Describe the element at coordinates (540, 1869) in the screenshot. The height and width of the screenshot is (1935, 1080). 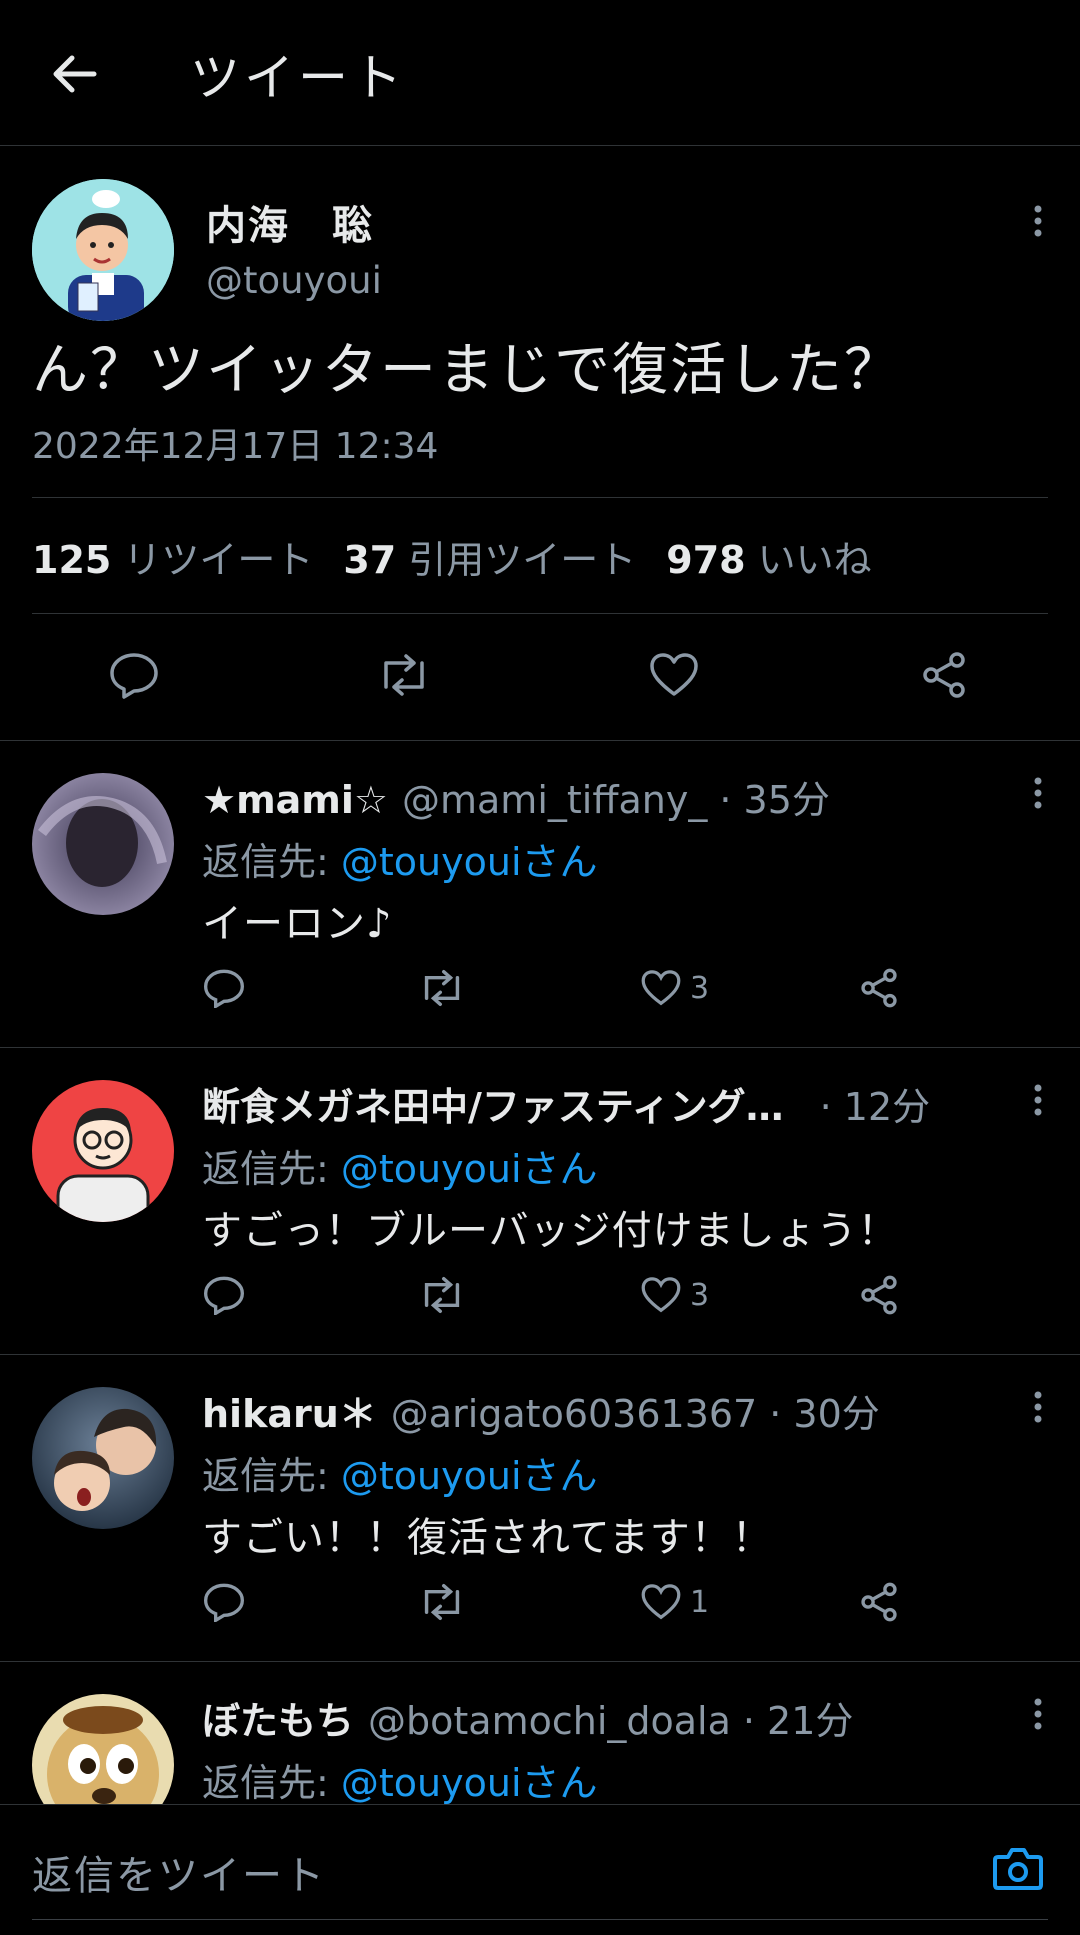
I see `reply-compose-bar: 返信をツイート` at that location.